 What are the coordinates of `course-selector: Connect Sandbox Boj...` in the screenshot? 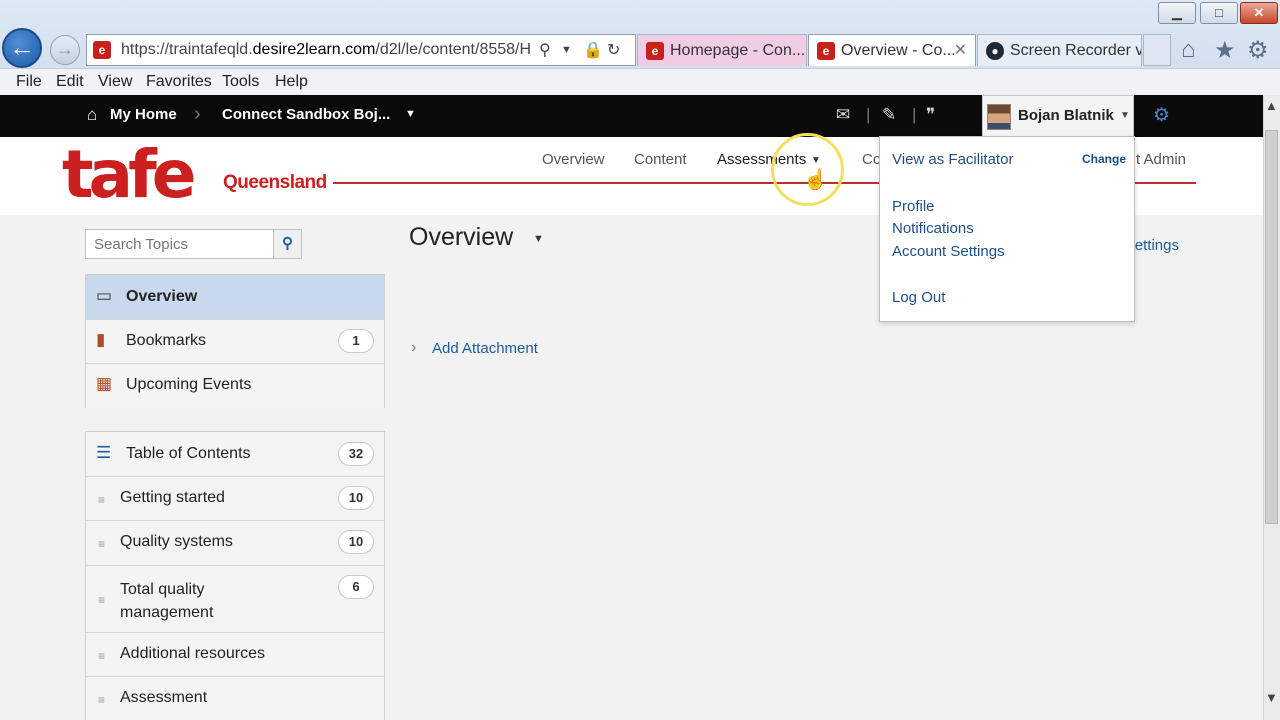 It's located at (306, 114).